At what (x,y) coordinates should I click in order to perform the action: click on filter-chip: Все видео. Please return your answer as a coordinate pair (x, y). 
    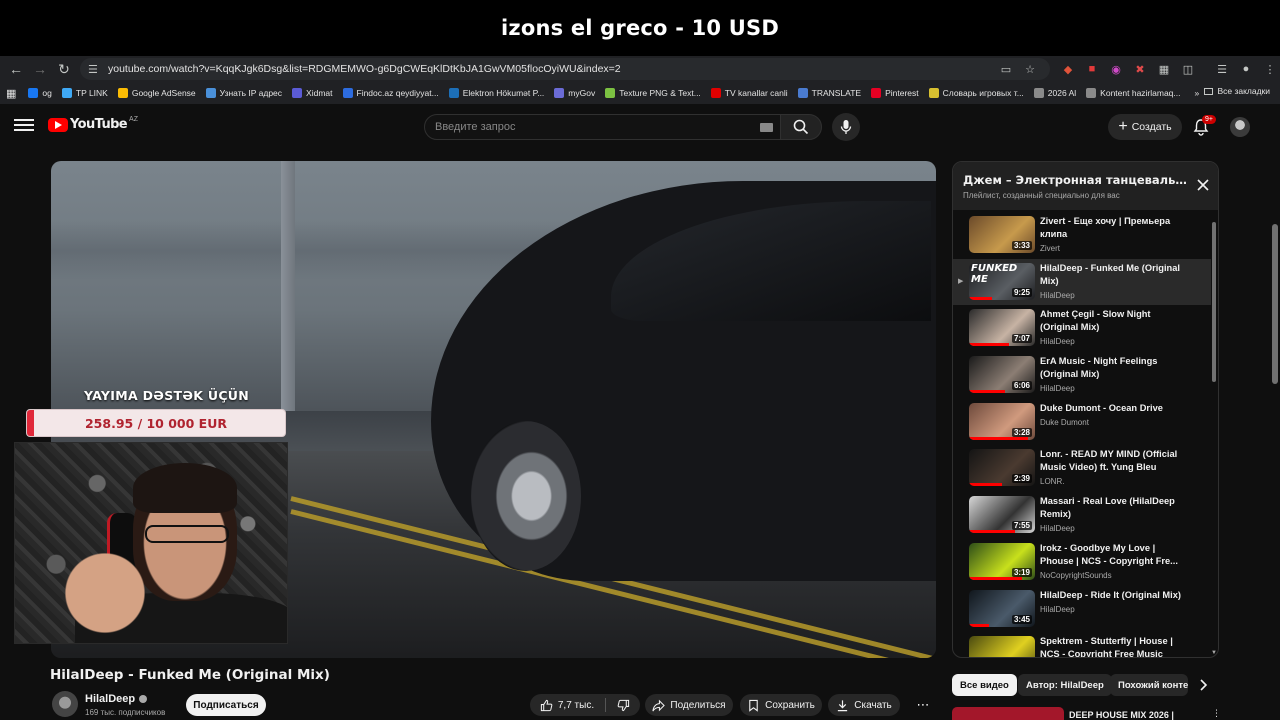
    Looking at the image, I should click on (984, 685).